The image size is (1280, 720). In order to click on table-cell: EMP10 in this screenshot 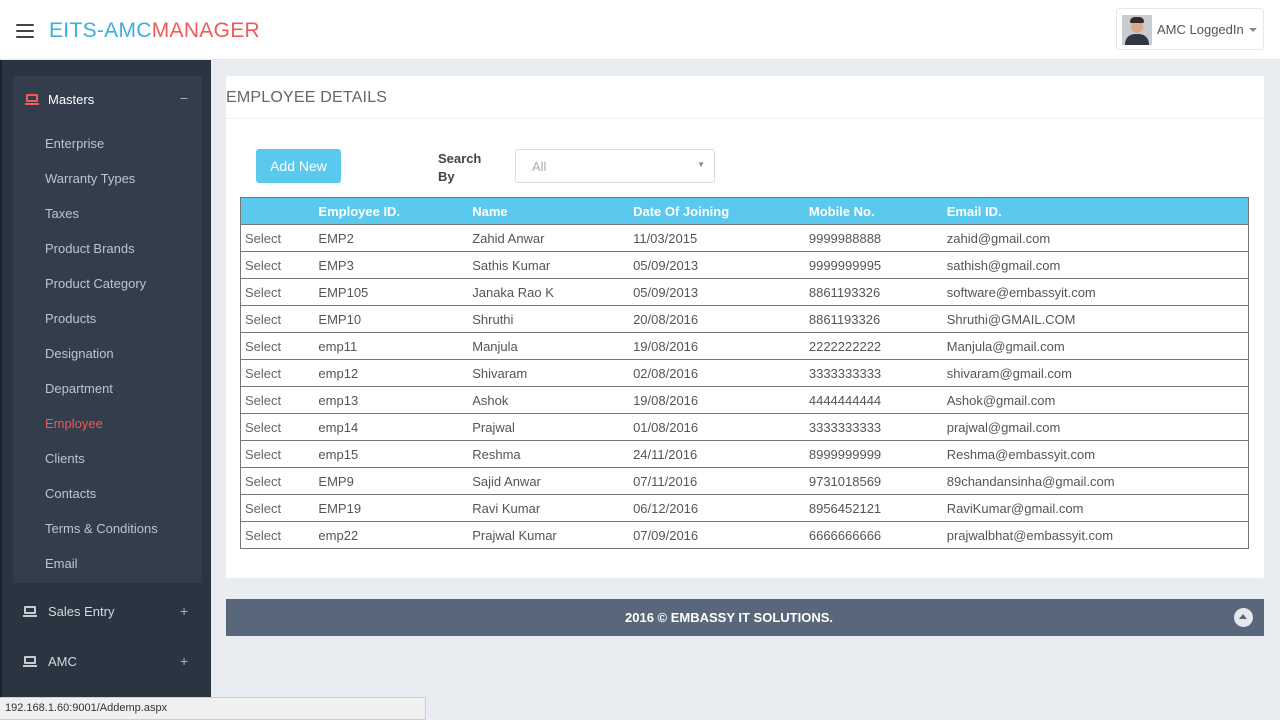, I will do `click(391, 319)`.